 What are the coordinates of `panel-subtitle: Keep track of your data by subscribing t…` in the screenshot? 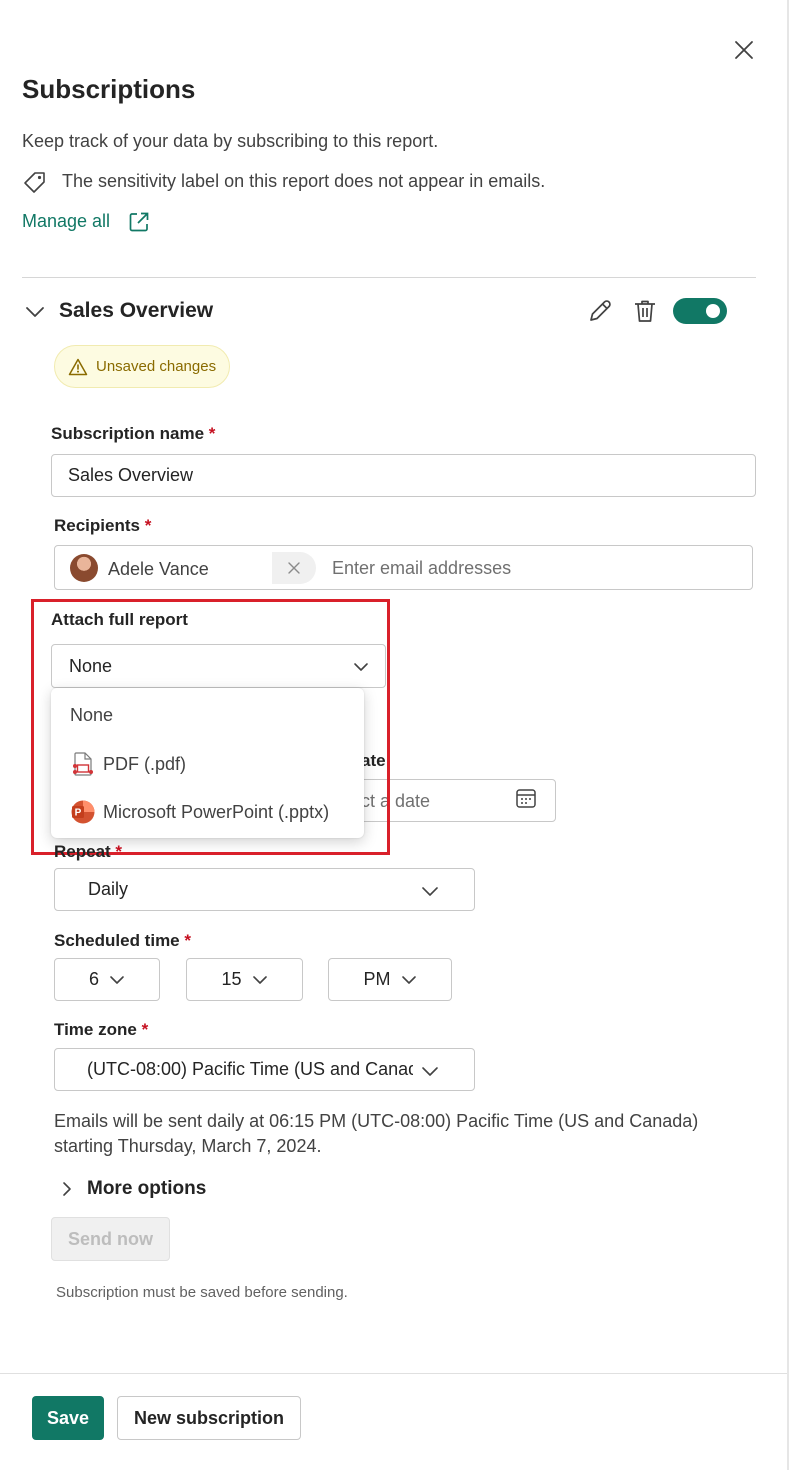 It's located at (230, 141).